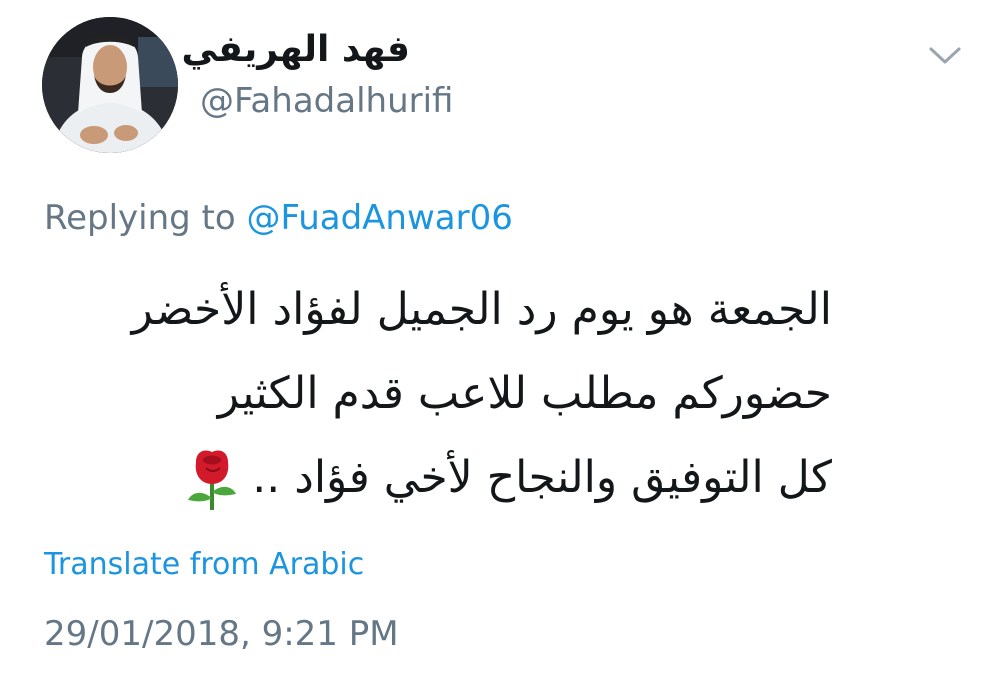 This screenshot has width=1000, height=683. What do you see at coordinates (380, 218) in the screenshot?
I see `replying-to-mention: @FuadAnwar06` at bounding box center [380, 218].